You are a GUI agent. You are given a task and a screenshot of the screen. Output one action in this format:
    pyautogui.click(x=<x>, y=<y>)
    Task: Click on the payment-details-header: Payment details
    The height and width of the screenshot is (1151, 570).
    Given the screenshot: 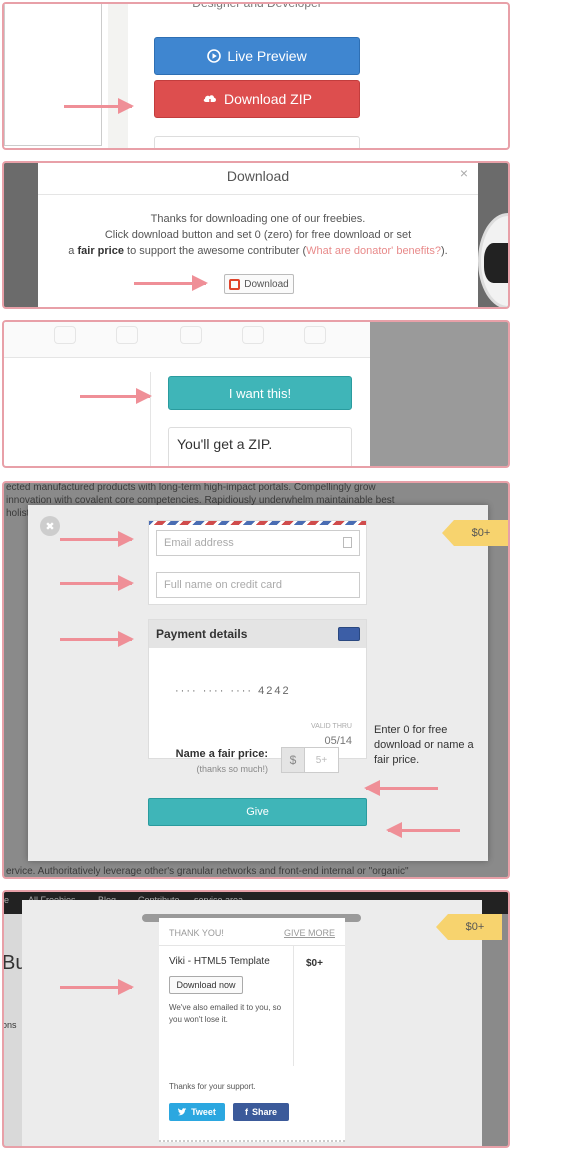 What is the action you would take?
    pyautogui.click(x=257, y=634)
    